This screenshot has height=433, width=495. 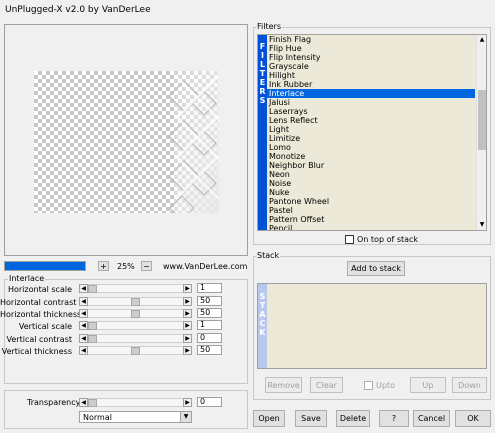 What do you see at coordinates (371, 219) in the screenshot?
I see `filter-item: Pattern Offset` at bounding box center [371, 219].